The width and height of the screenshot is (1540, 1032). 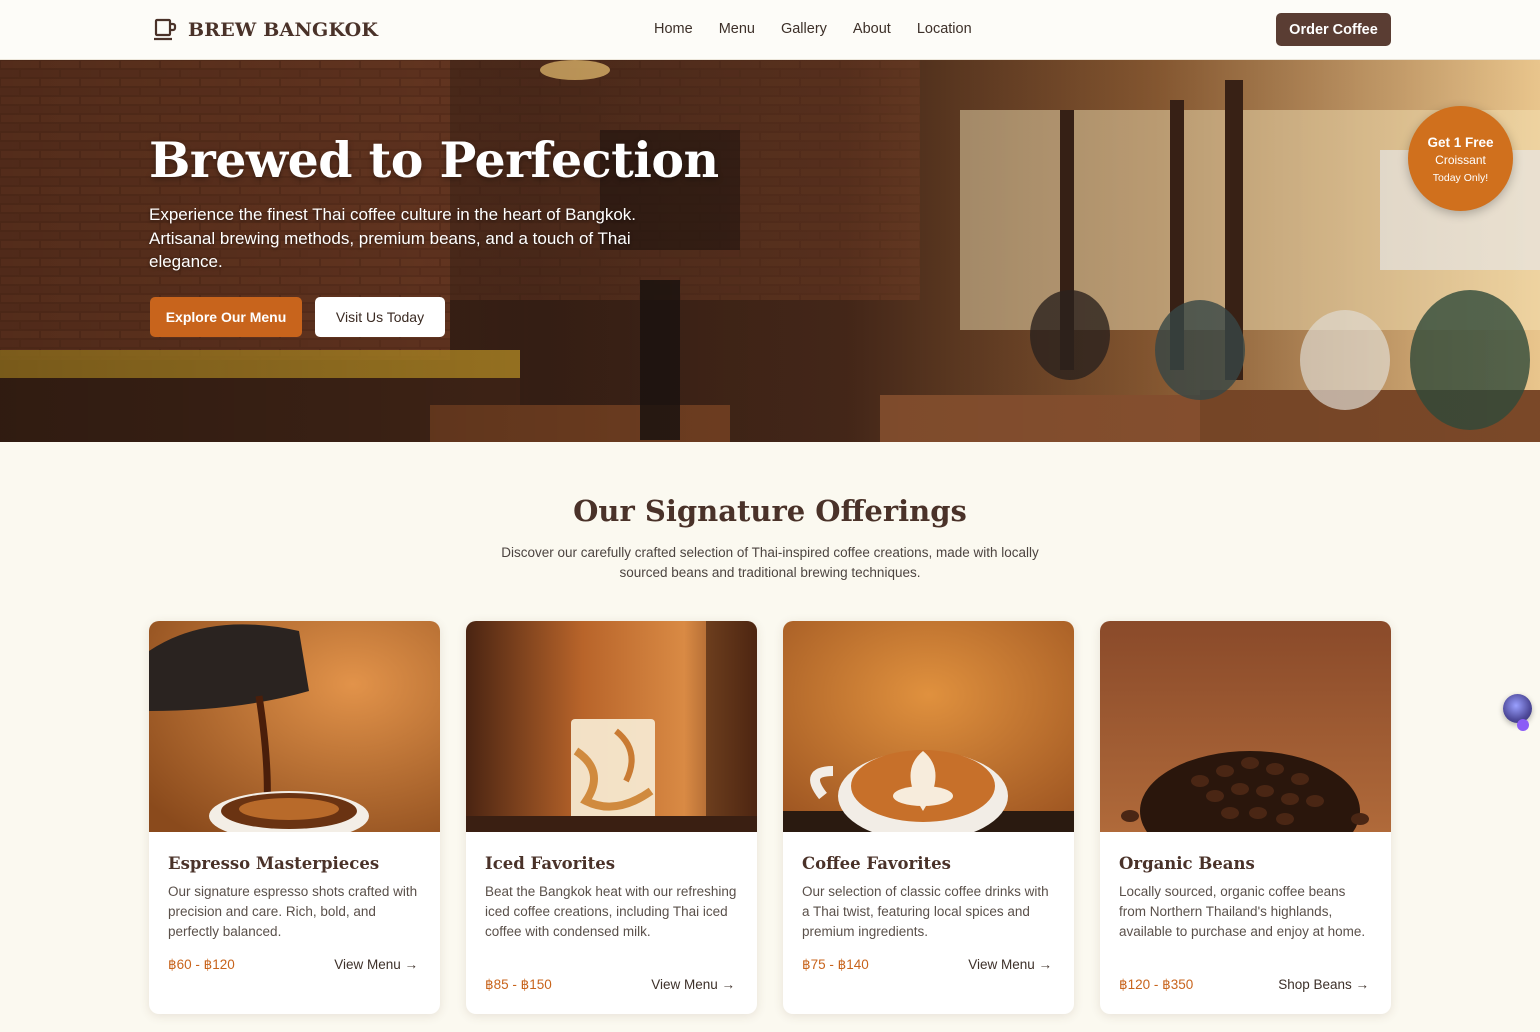 What do you see at coordinates (1245, 726) in the screenshot?
I see `coffee-beans-image` at bounding box center [1245, 726].